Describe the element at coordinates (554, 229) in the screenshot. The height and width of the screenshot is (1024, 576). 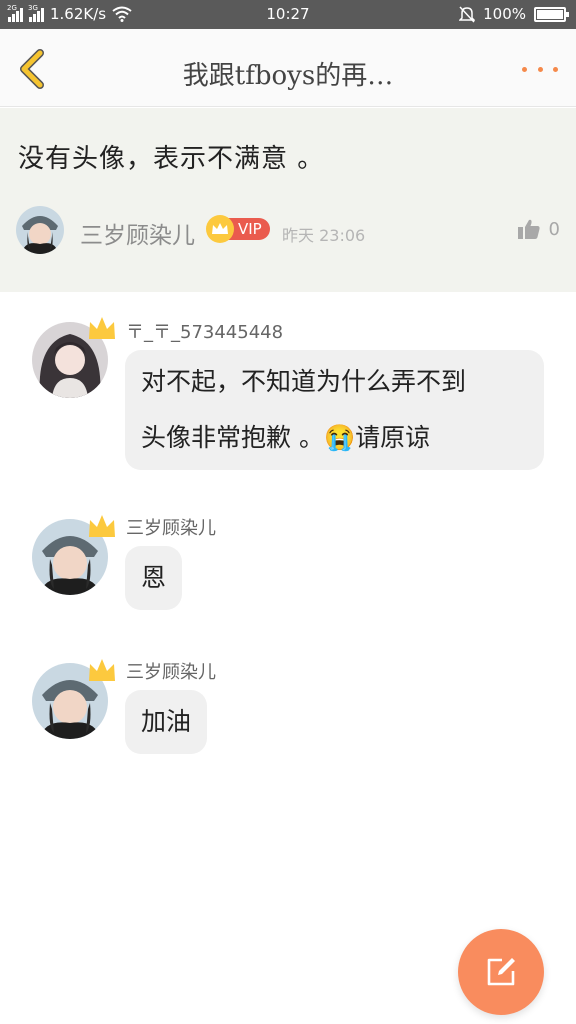
I see `like-count: 0` at that location.